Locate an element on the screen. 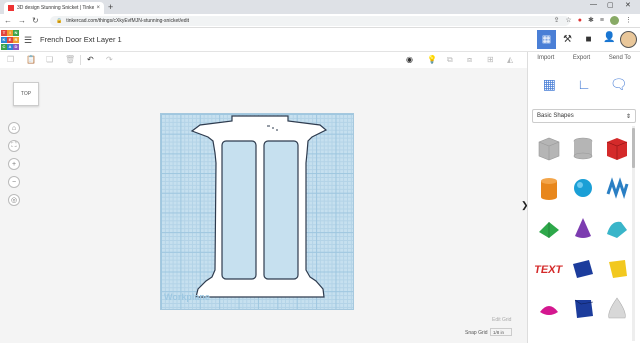 The height and width of the screenshot is (343, 640). bookmark-star-icon: ☆ is located at coordinates (569, 21).